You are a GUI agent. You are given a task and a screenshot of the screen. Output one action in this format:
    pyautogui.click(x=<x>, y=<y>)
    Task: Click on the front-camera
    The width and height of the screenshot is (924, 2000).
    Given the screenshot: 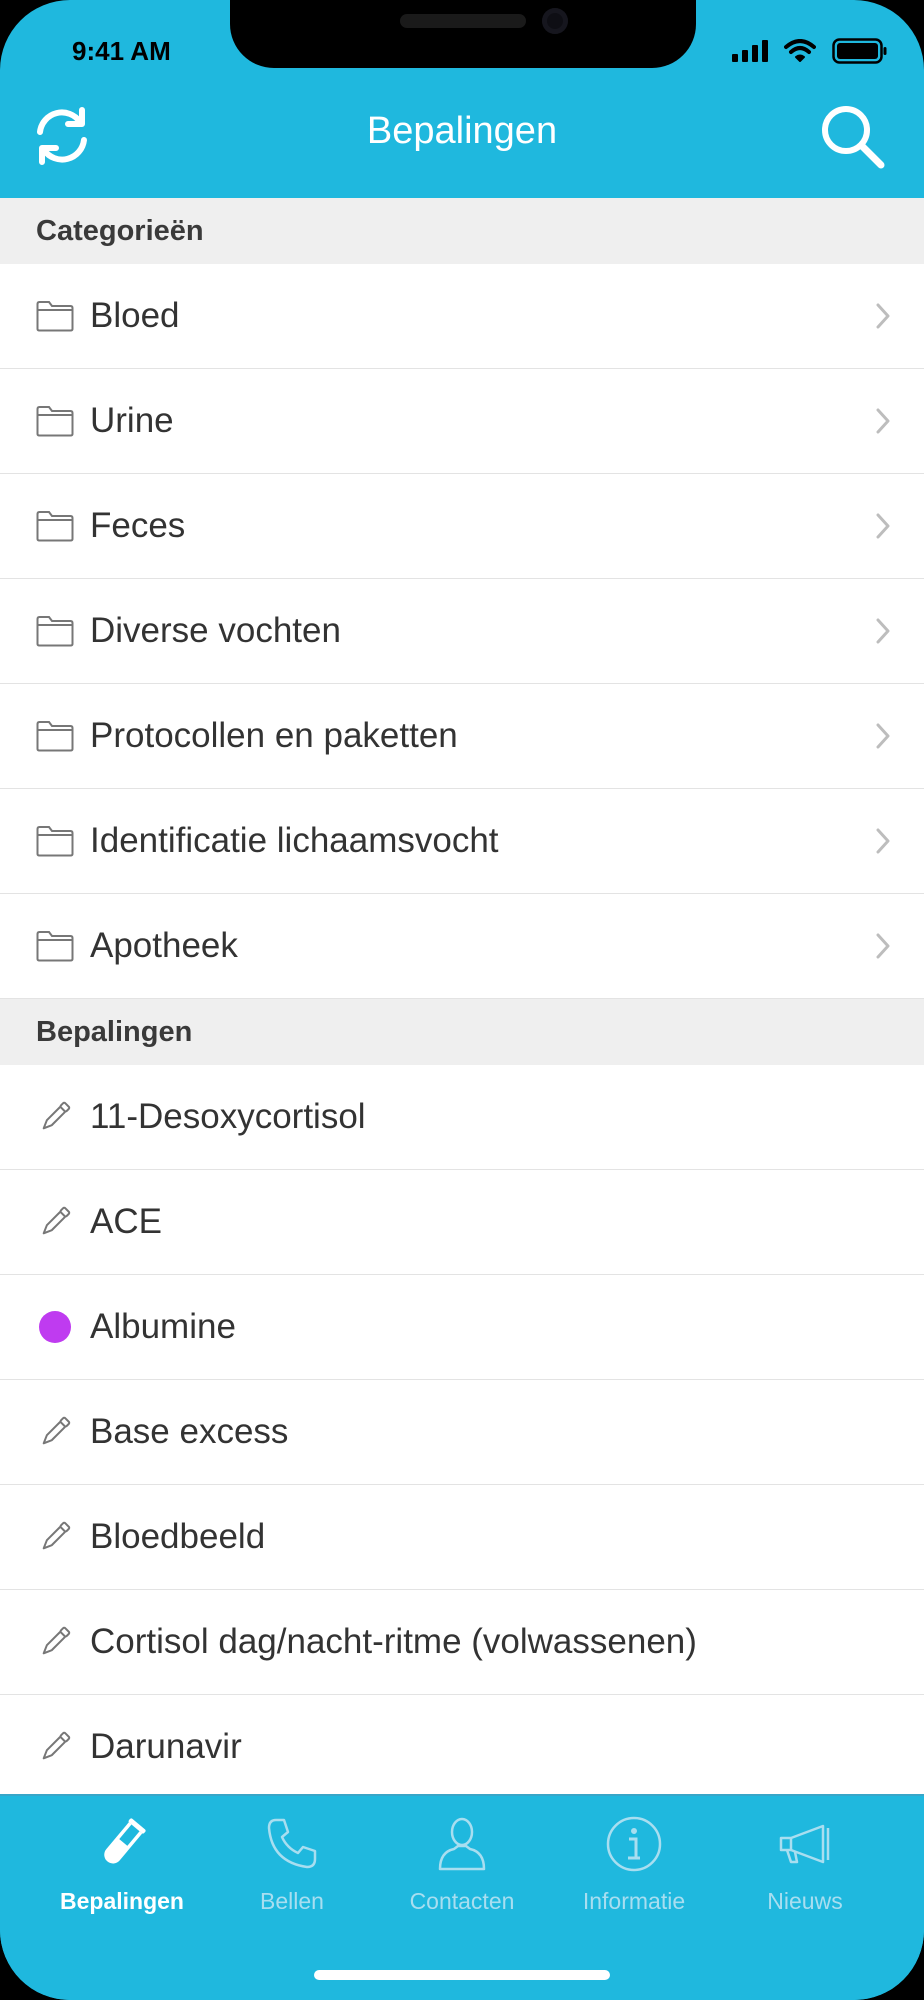 What is the action you would take?
    pyautogui.click(x=555, y=21)
    